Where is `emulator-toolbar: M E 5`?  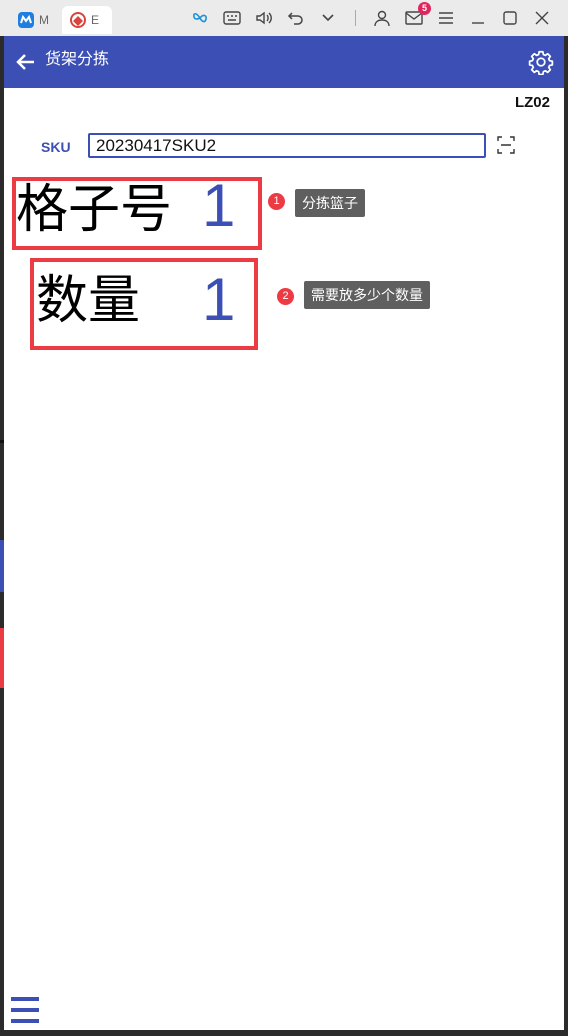
emulator-toolbar: M E 5 is located at coordinates (284, 18).